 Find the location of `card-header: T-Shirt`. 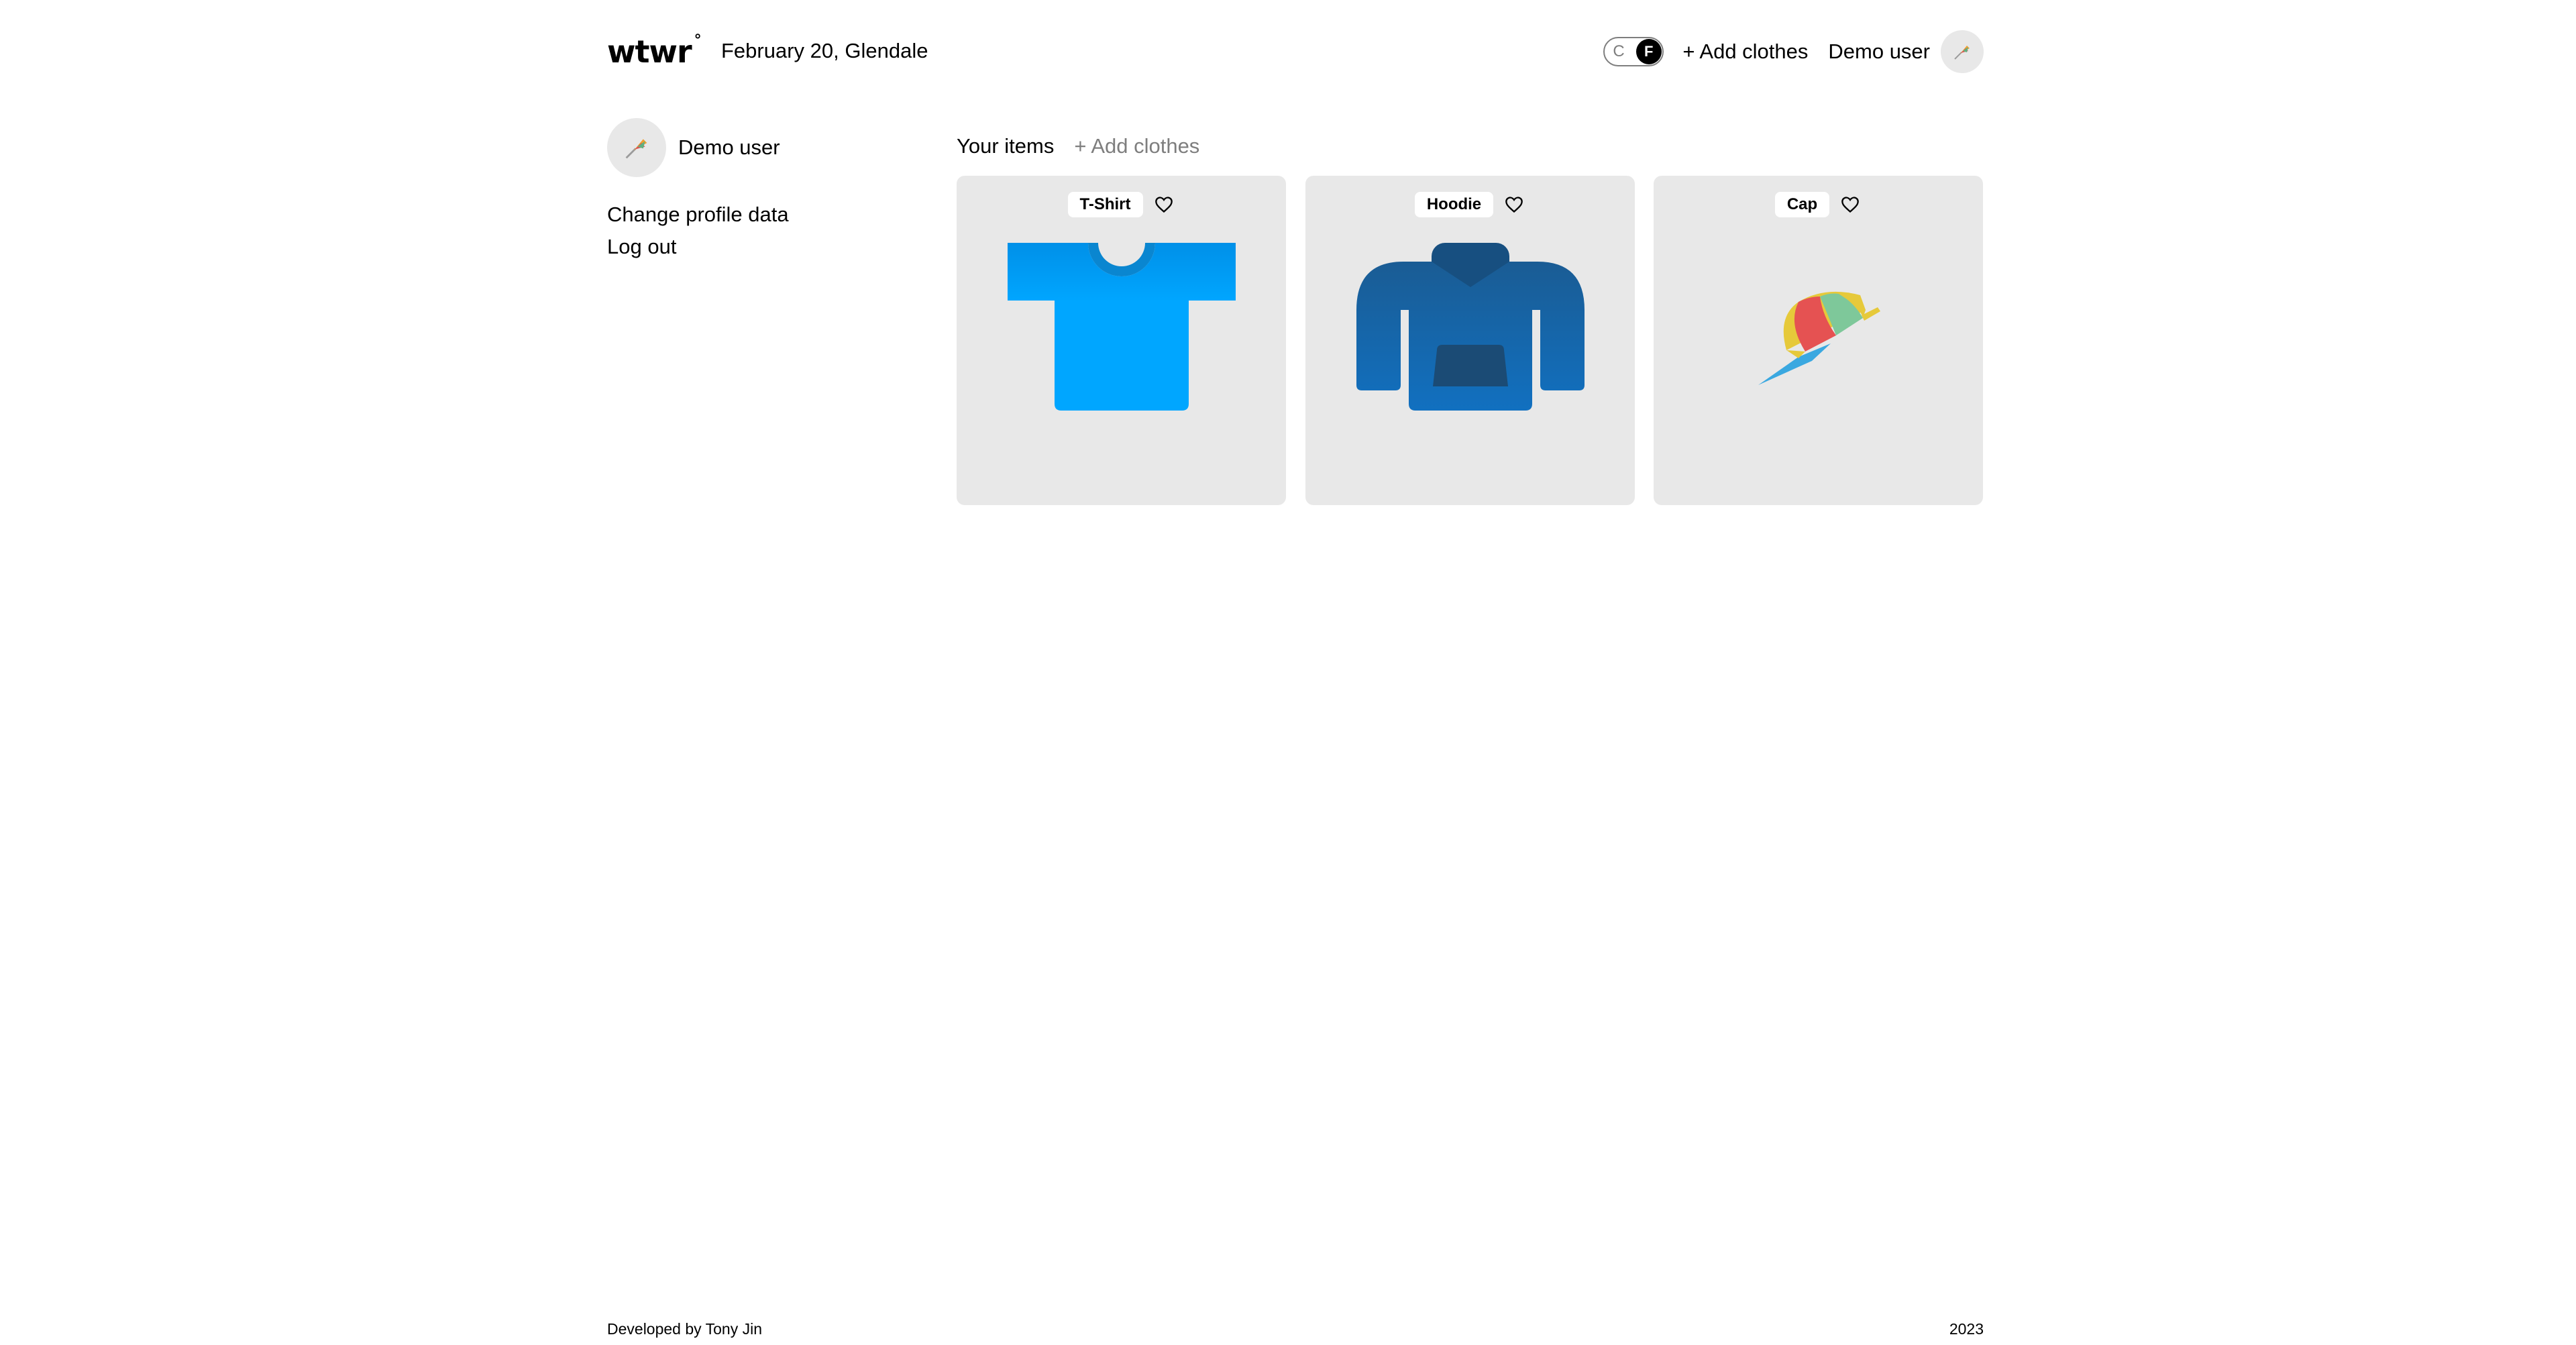

card-header: T-Shirt is located at coordinates (1121, 204).